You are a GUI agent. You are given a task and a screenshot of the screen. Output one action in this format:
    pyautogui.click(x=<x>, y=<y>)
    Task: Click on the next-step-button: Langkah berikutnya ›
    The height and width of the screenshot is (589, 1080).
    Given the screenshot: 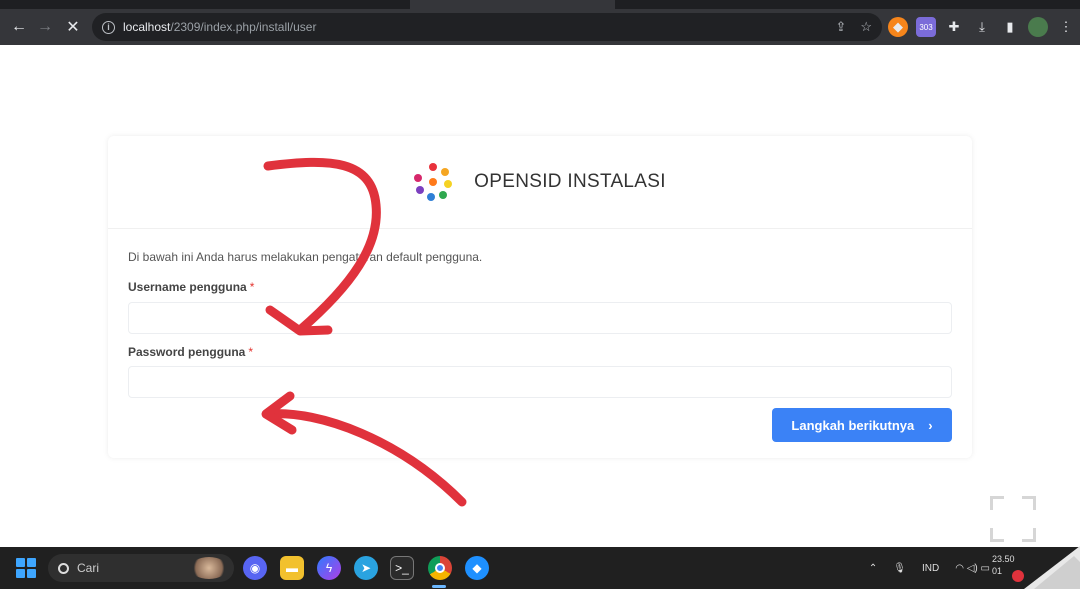 What is the action you would take?
    pyautogui.click(x=862, y=425)
    